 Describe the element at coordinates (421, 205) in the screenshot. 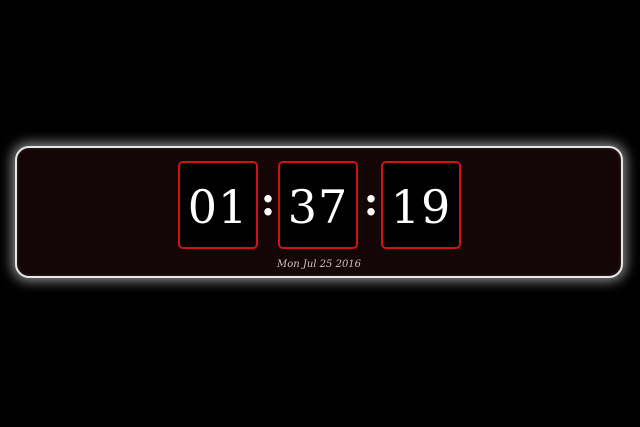

I see `seconds-display: 19` at that location.